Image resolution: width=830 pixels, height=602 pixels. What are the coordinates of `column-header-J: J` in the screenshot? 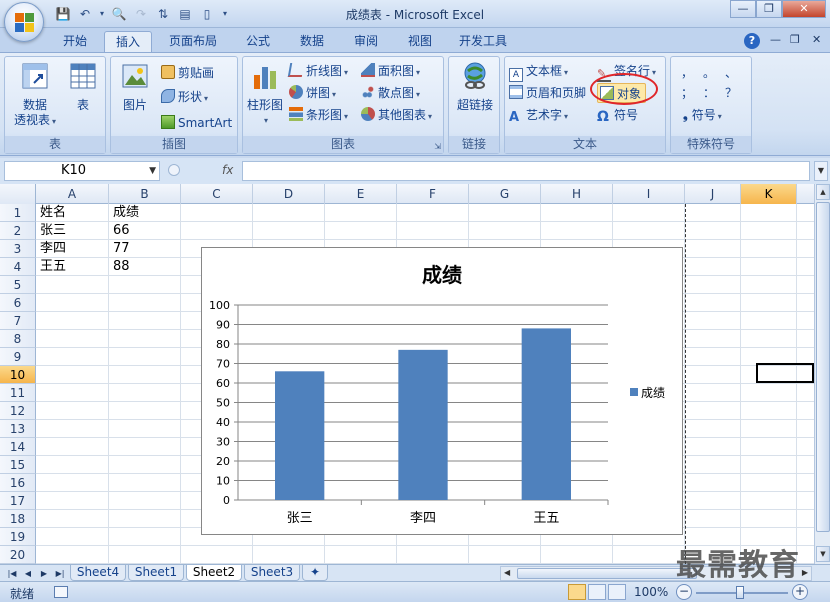 It's located at (713, 194).